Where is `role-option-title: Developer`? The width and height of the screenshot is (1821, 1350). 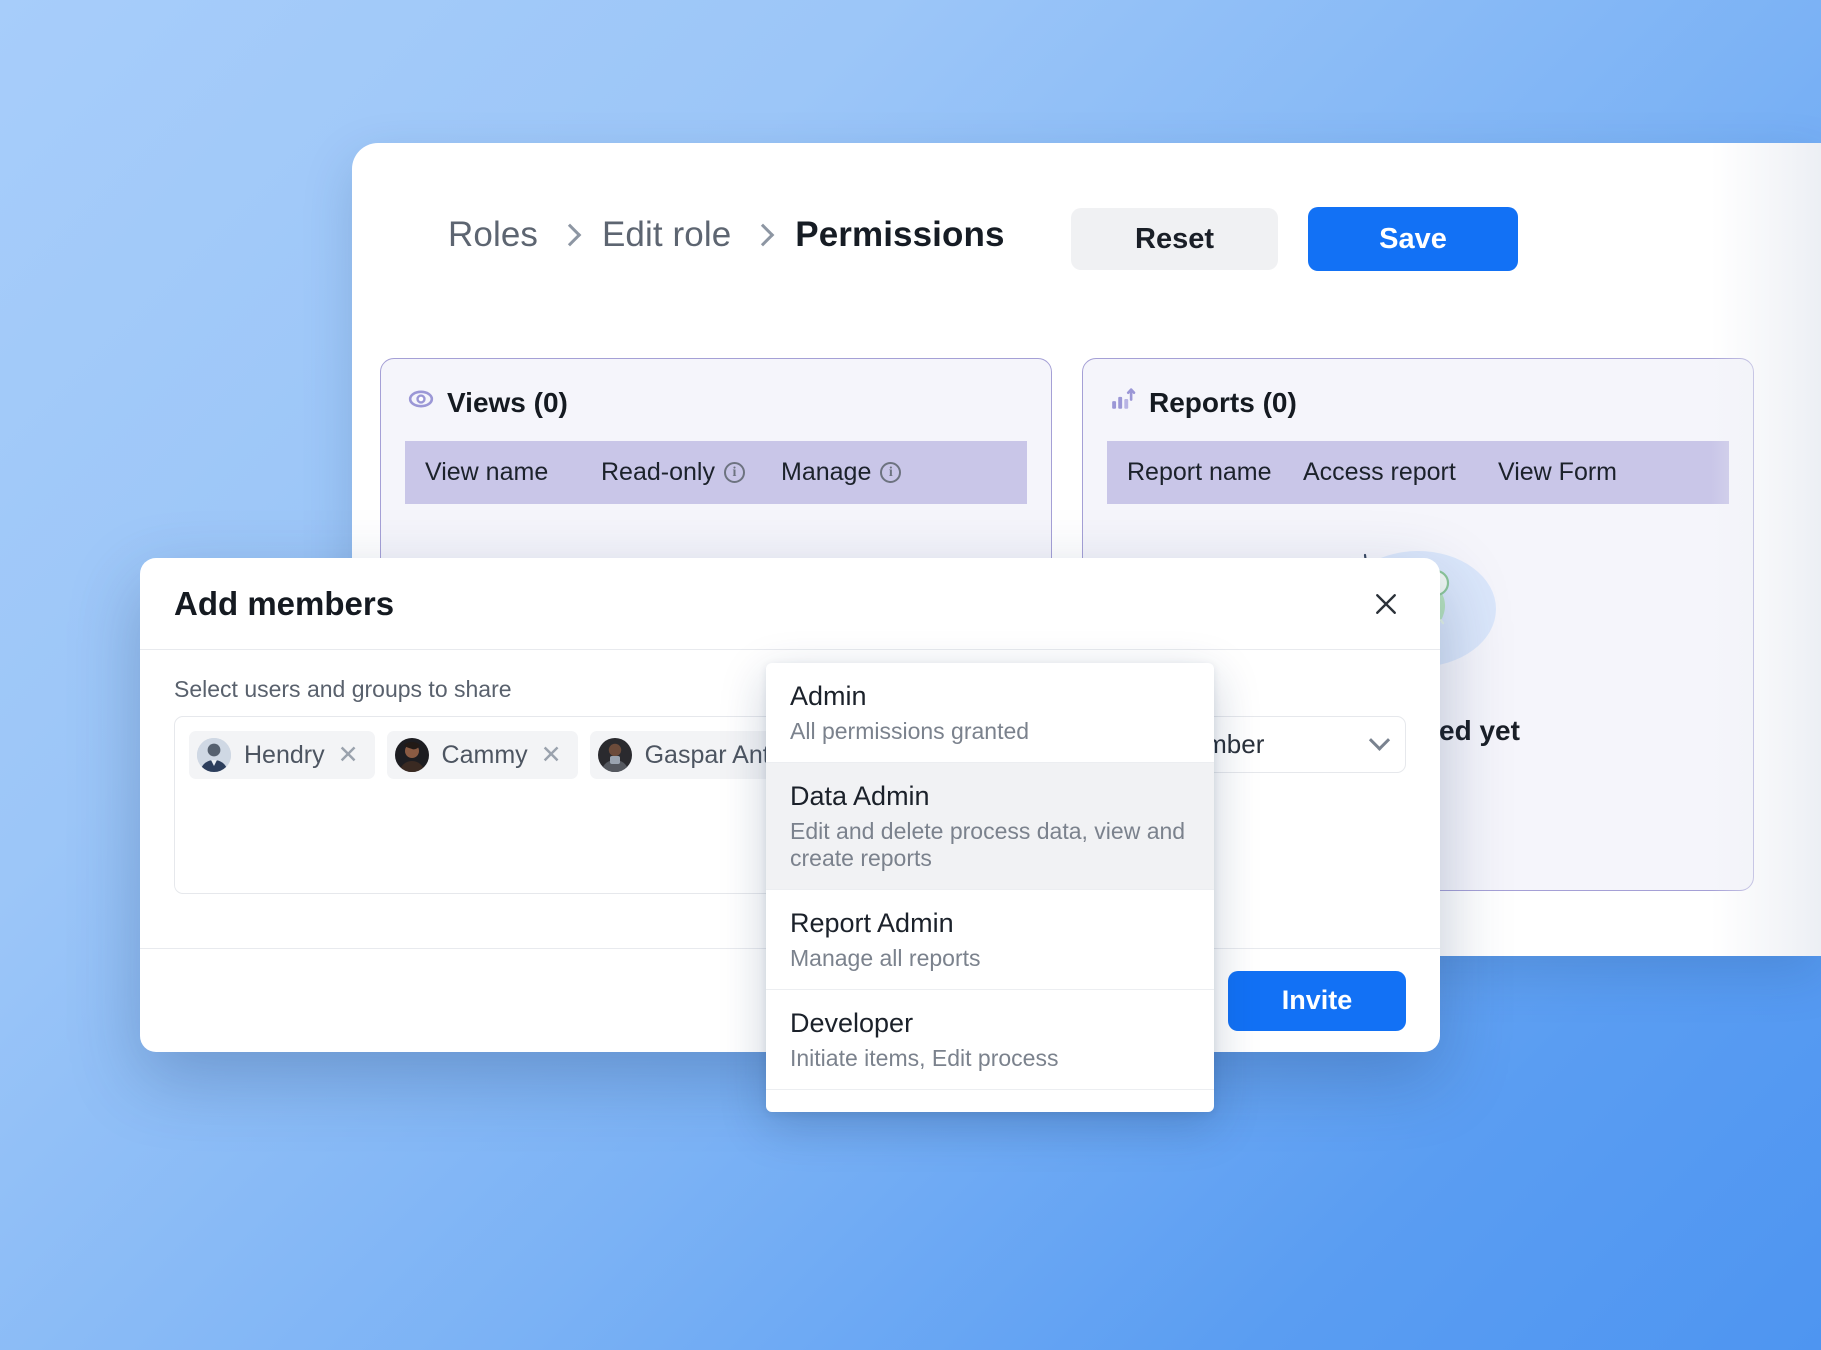
role-option-title: Developer is located at coordinates (852, 1023).